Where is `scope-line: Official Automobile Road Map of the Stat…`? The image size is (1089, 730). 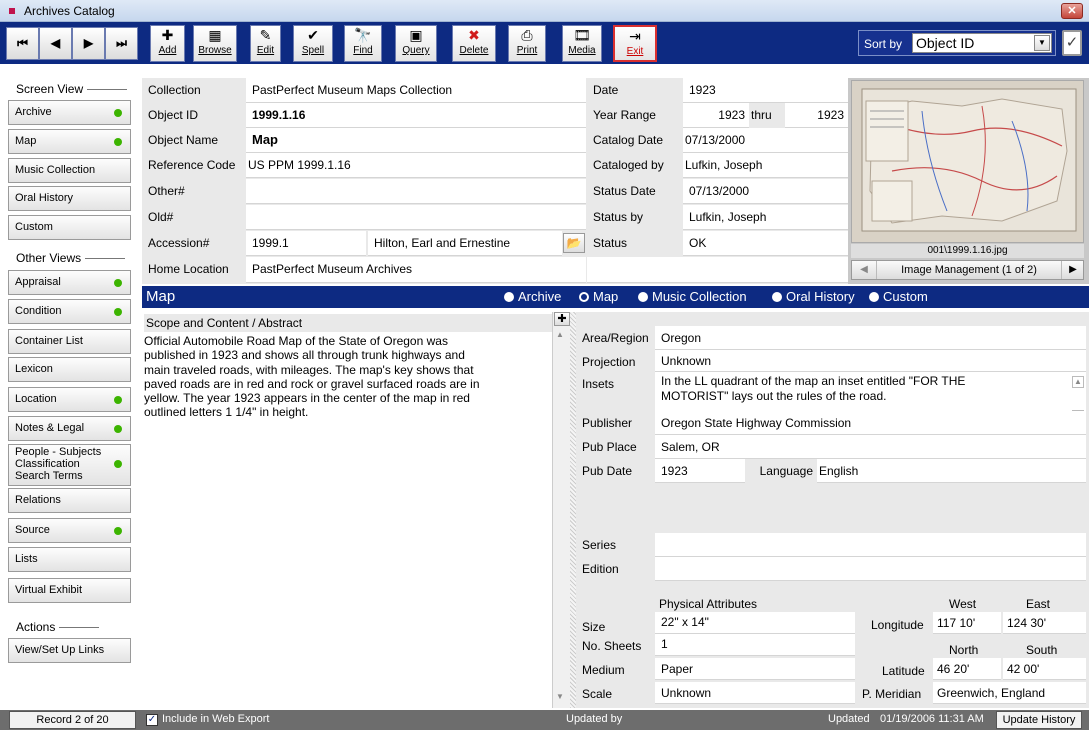
scope-line: Official Automobile Road Map of the Stat… is located at coordinates (296, 341).